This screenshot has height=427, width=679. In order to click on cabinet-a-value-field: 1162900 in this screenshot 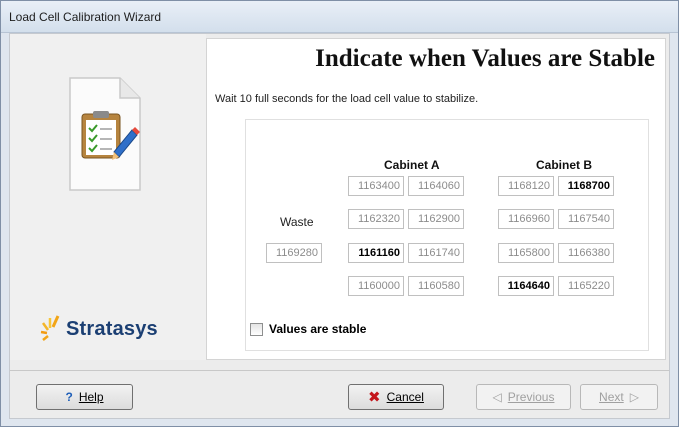, I will do `click(436, 219)`.